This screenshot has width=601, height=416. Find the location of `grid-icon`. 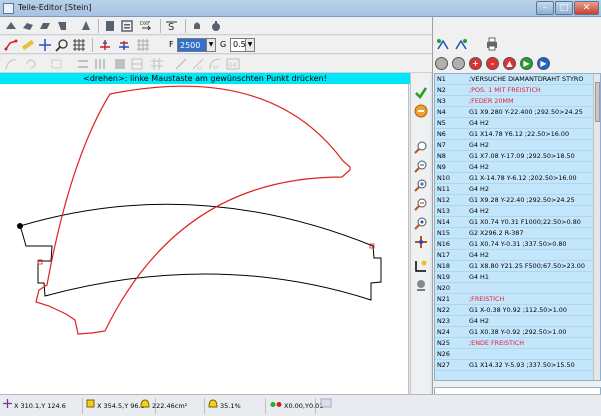

grid-icon is located at coordinates (79, 45).